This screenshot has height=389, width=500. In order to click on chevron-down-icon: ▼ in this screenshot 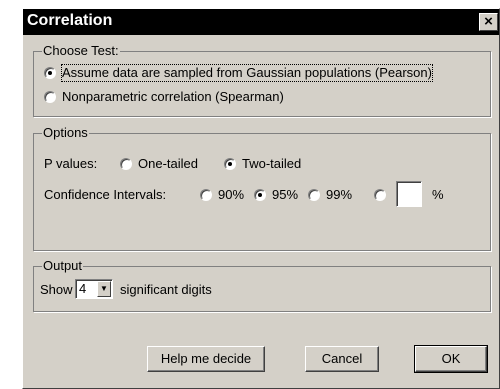, I will do `click(104, 289)`.